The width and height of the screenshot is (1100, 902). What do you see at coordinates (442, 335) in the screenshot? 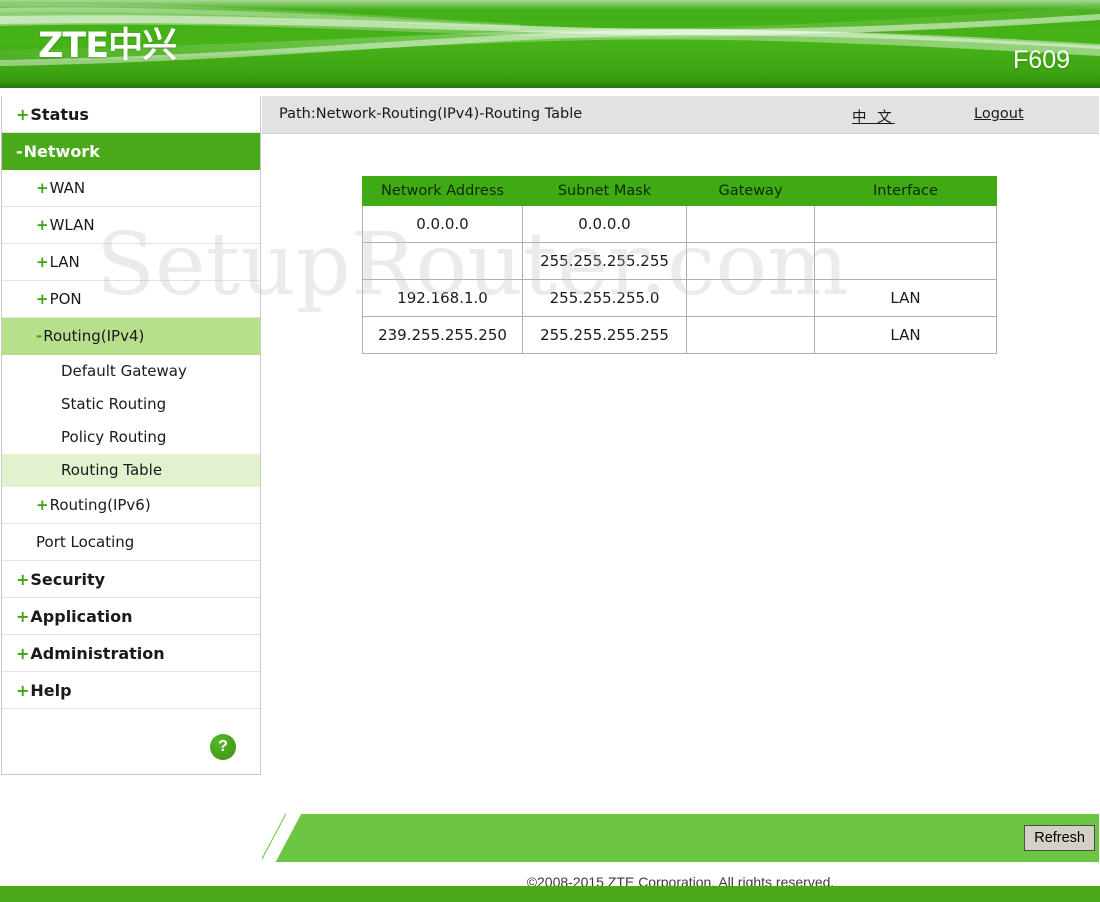
I see `table-cell: 239.255.255.250` at bounding box center [442, 335].